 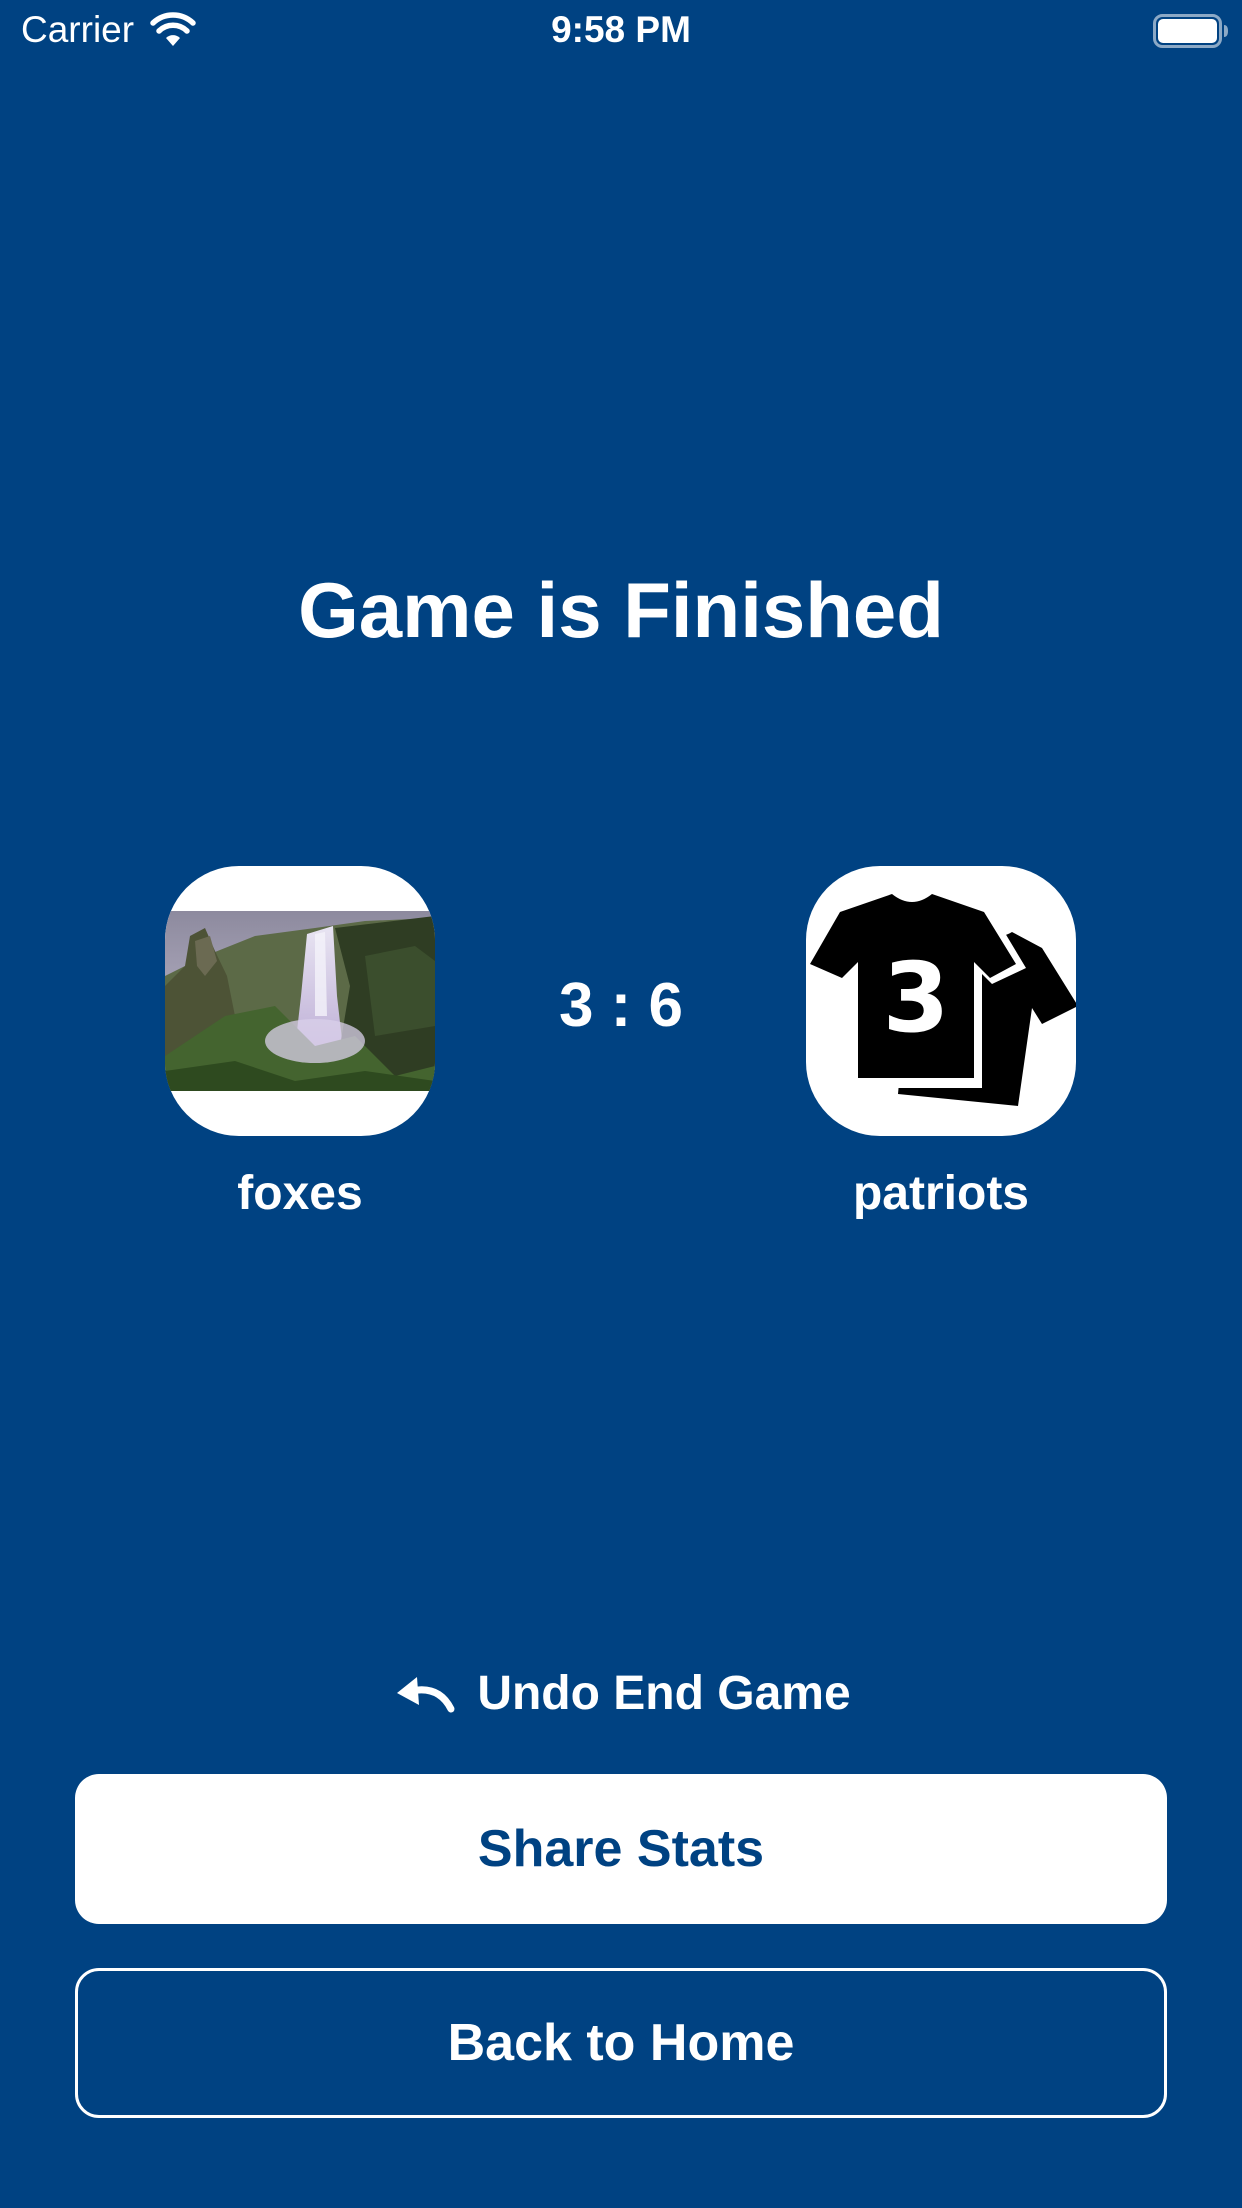 I want to click on jersey-number: 3, so click(x=916, y=998).